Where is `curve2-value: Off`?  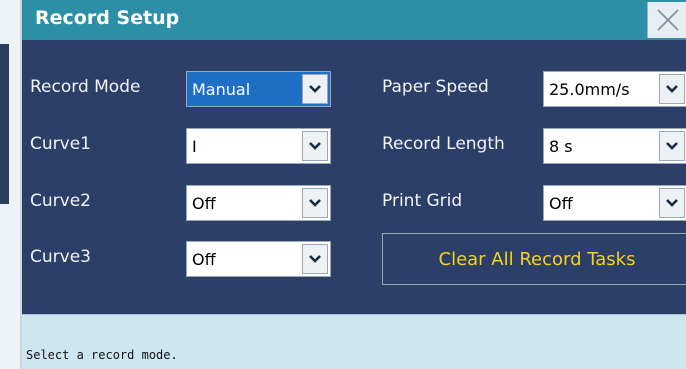 curve2-value: Off is located at coordinates (204, 203).